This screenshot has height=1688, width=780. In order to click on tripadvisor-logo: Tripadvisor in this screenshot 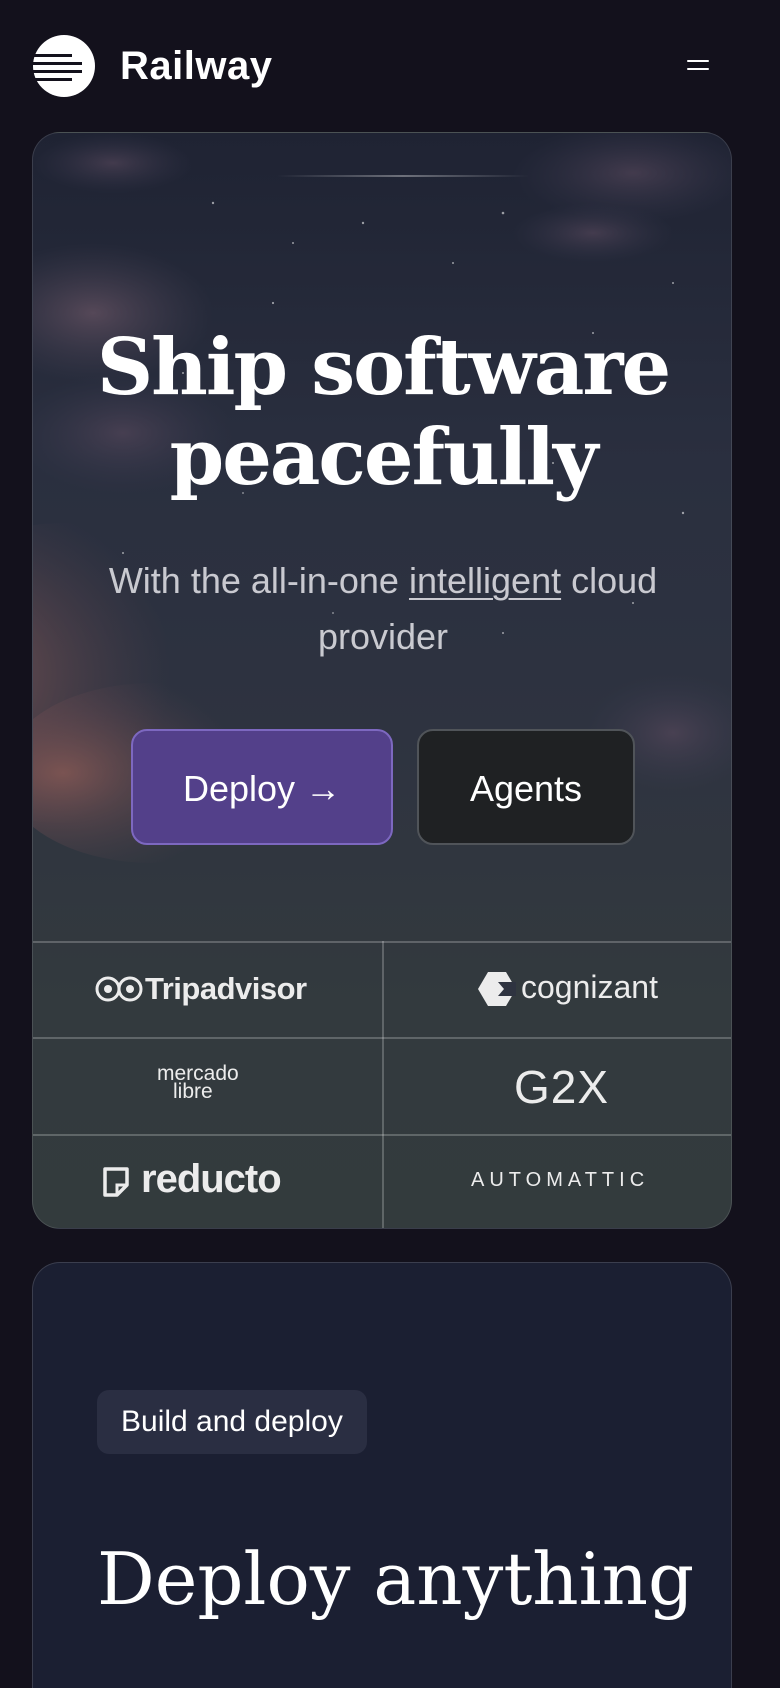, I will do `click(208, 989)`.